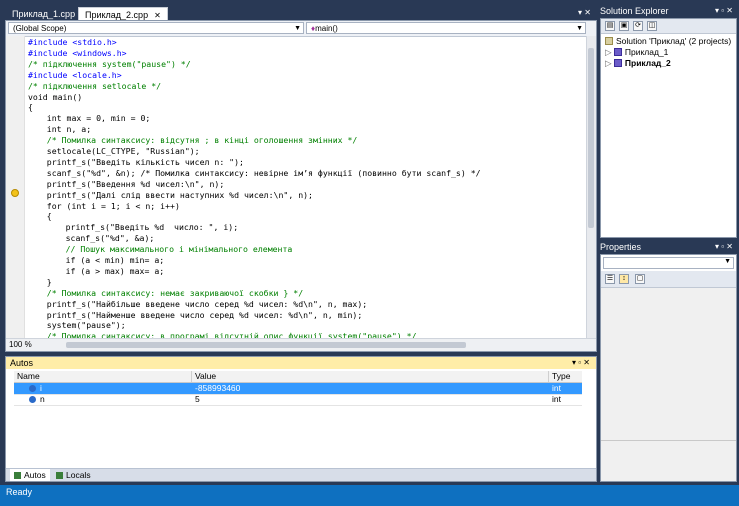 The height and width of the screenshot is (506, 739). I want to click on code-line: printf_s("Введіть %d число: ", i);, so click(133, 227).